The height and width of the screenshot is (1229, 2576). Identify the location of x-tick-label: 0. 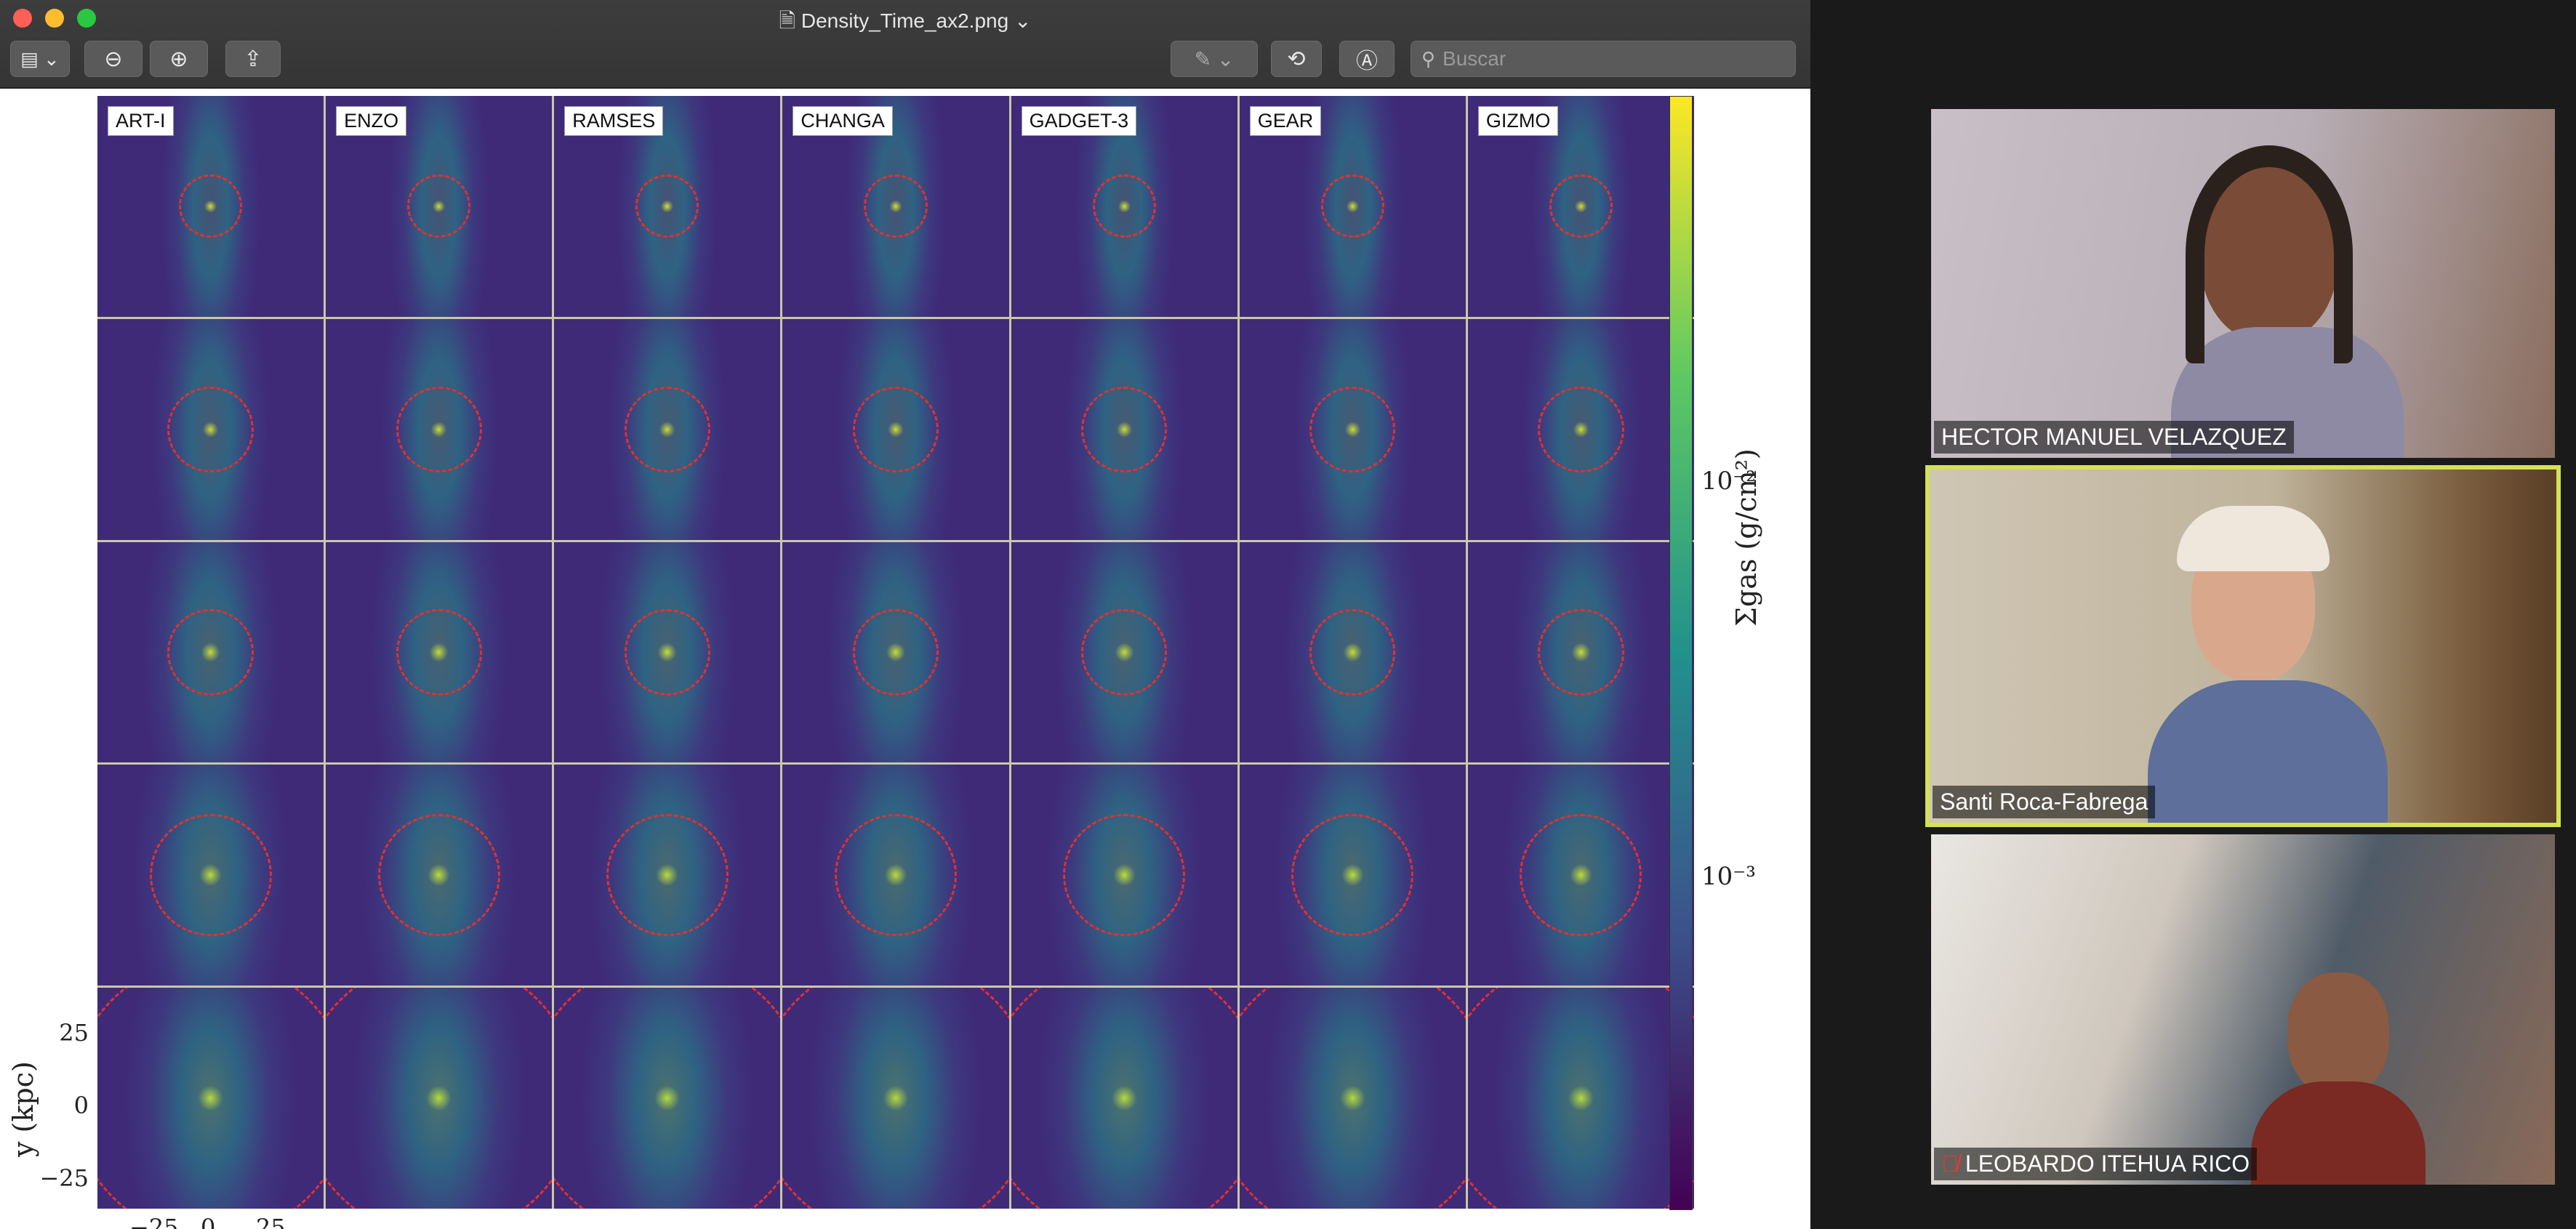
(208, 1221).